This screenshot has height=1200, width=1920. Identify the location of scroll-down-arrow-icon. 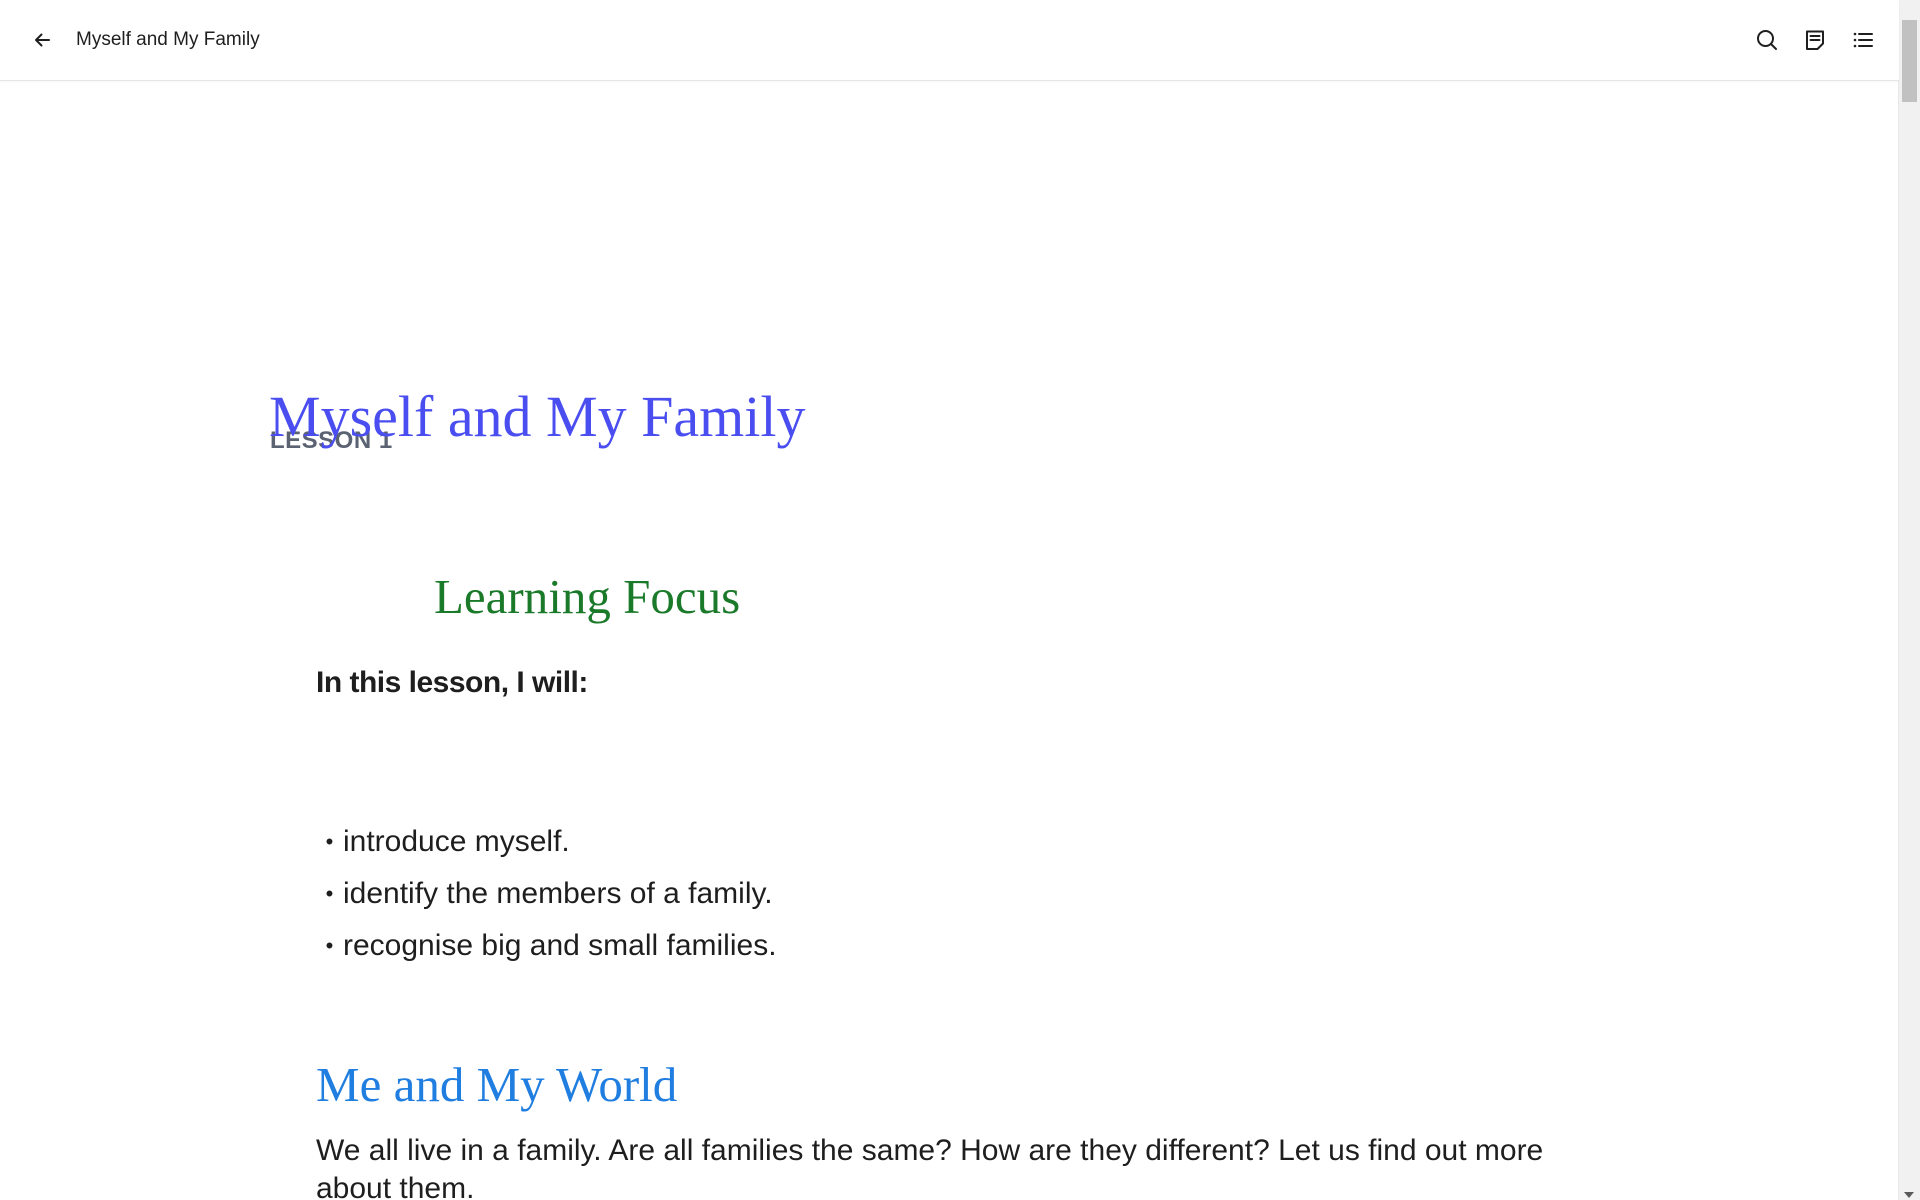
(1909, 1195).